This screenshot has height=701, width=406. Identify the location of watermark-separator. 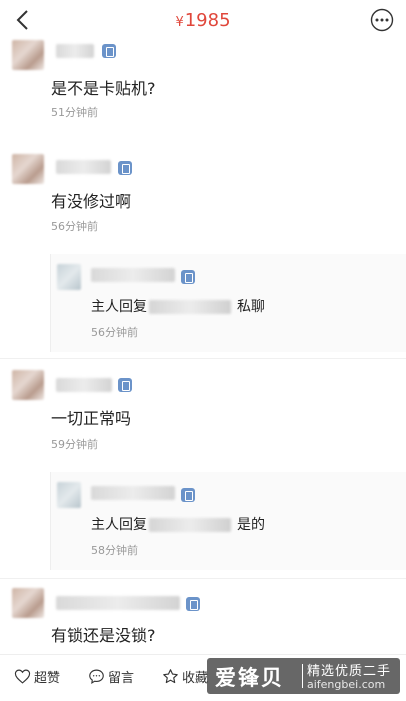
(302, 676).